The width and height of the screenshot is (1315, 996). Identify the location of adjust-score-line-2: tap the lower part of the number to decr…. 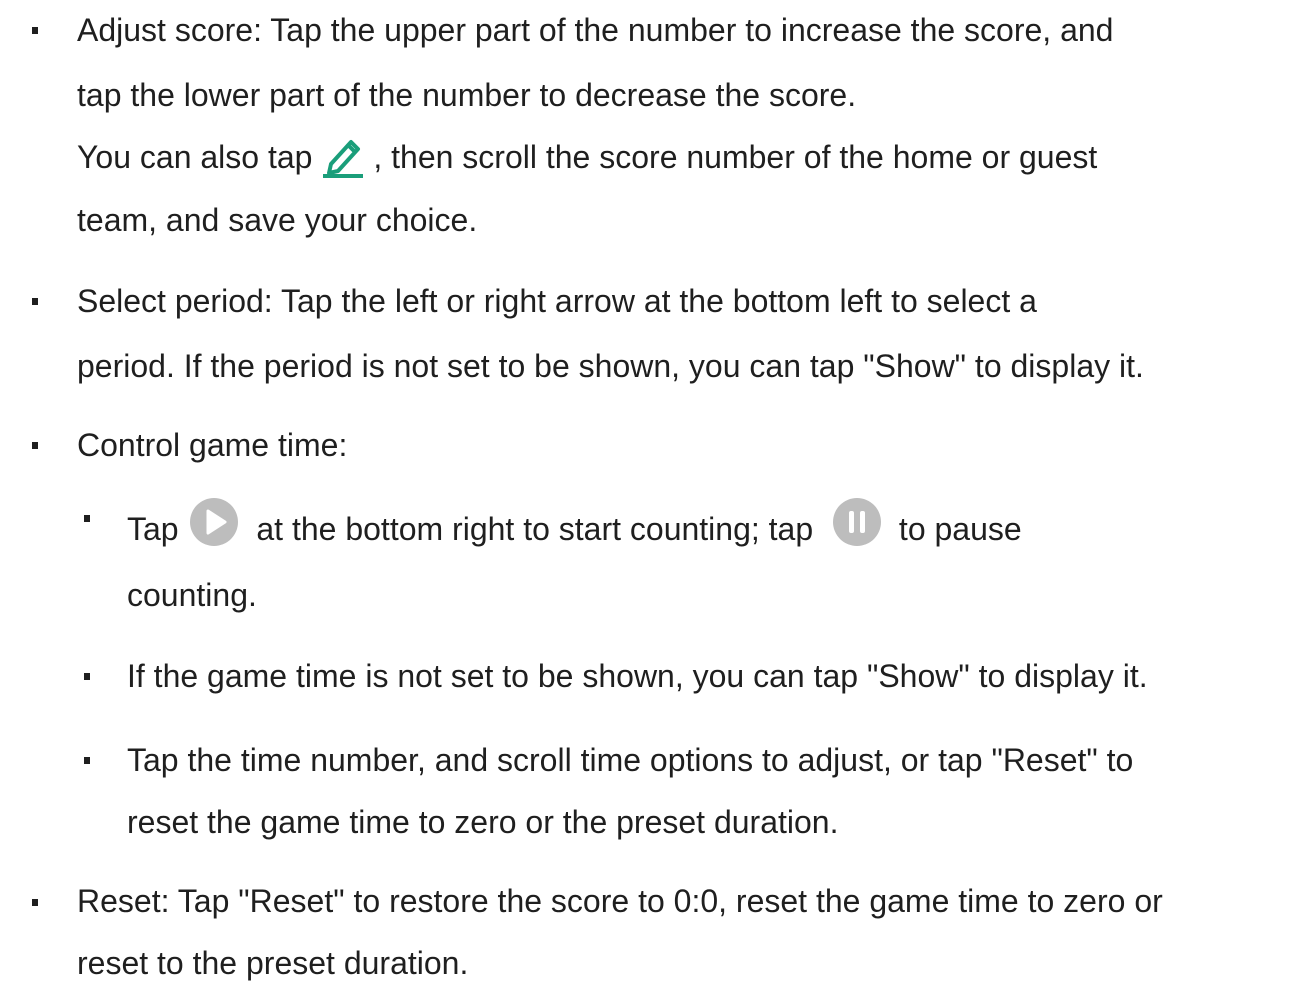
(467, 95).